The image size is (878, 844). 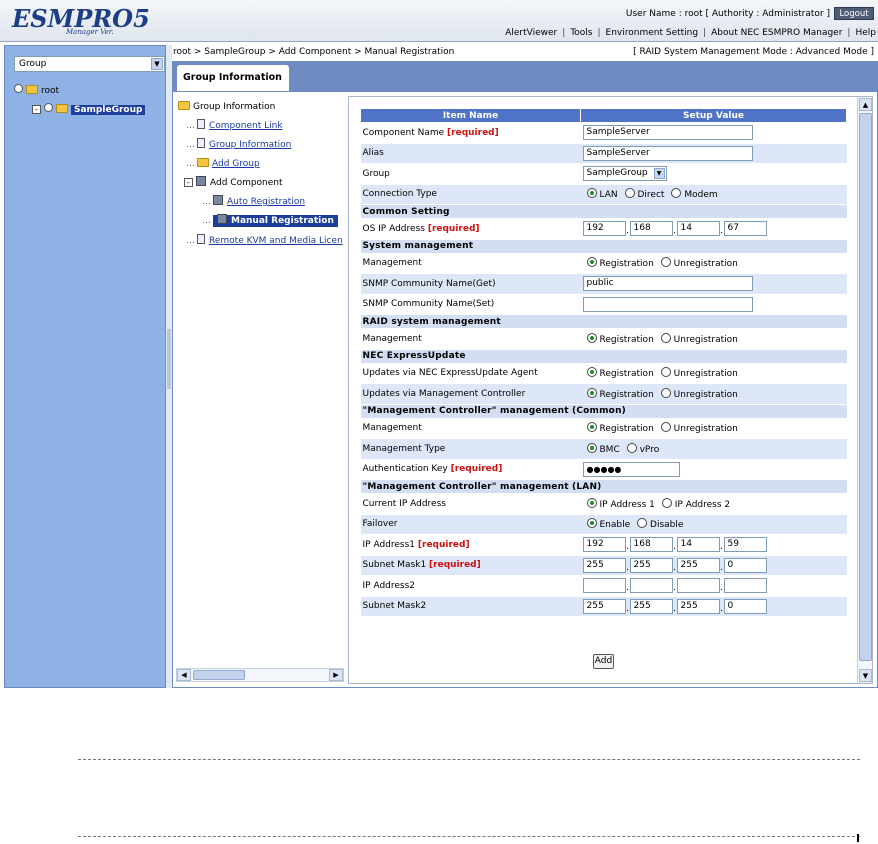 What do you see at coordinates (169, 359) in the screenshot?
I see `splitter-grip` at bounding box center [169, 359].